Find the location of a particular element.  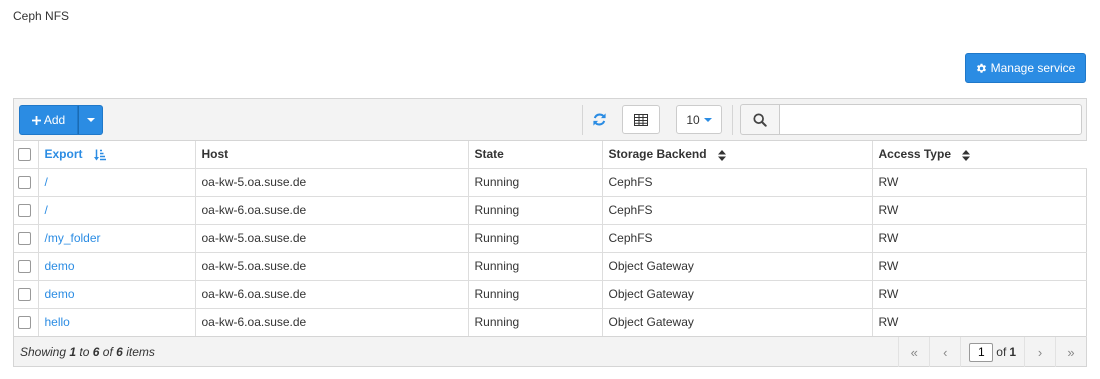

select-all-cell is located at coordinates (26, 155).